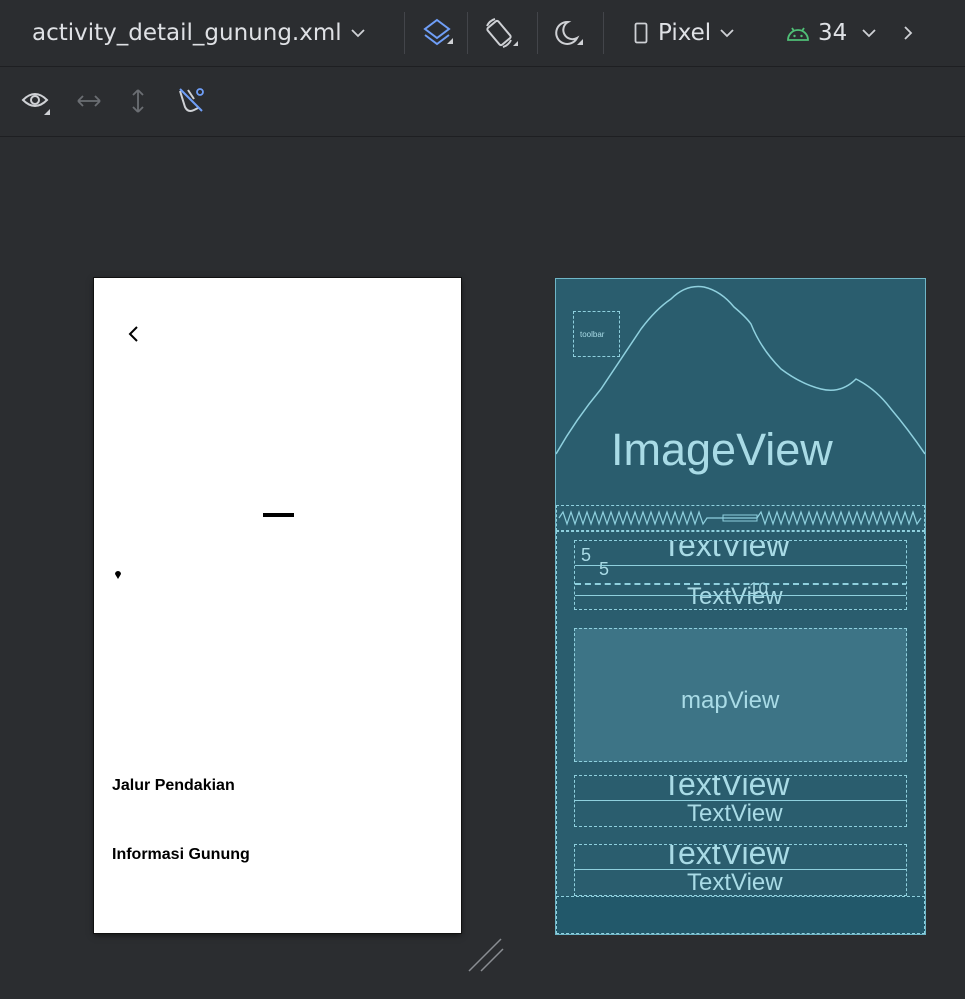  I want to click on mapview-label: mapView, so click(730, 700).